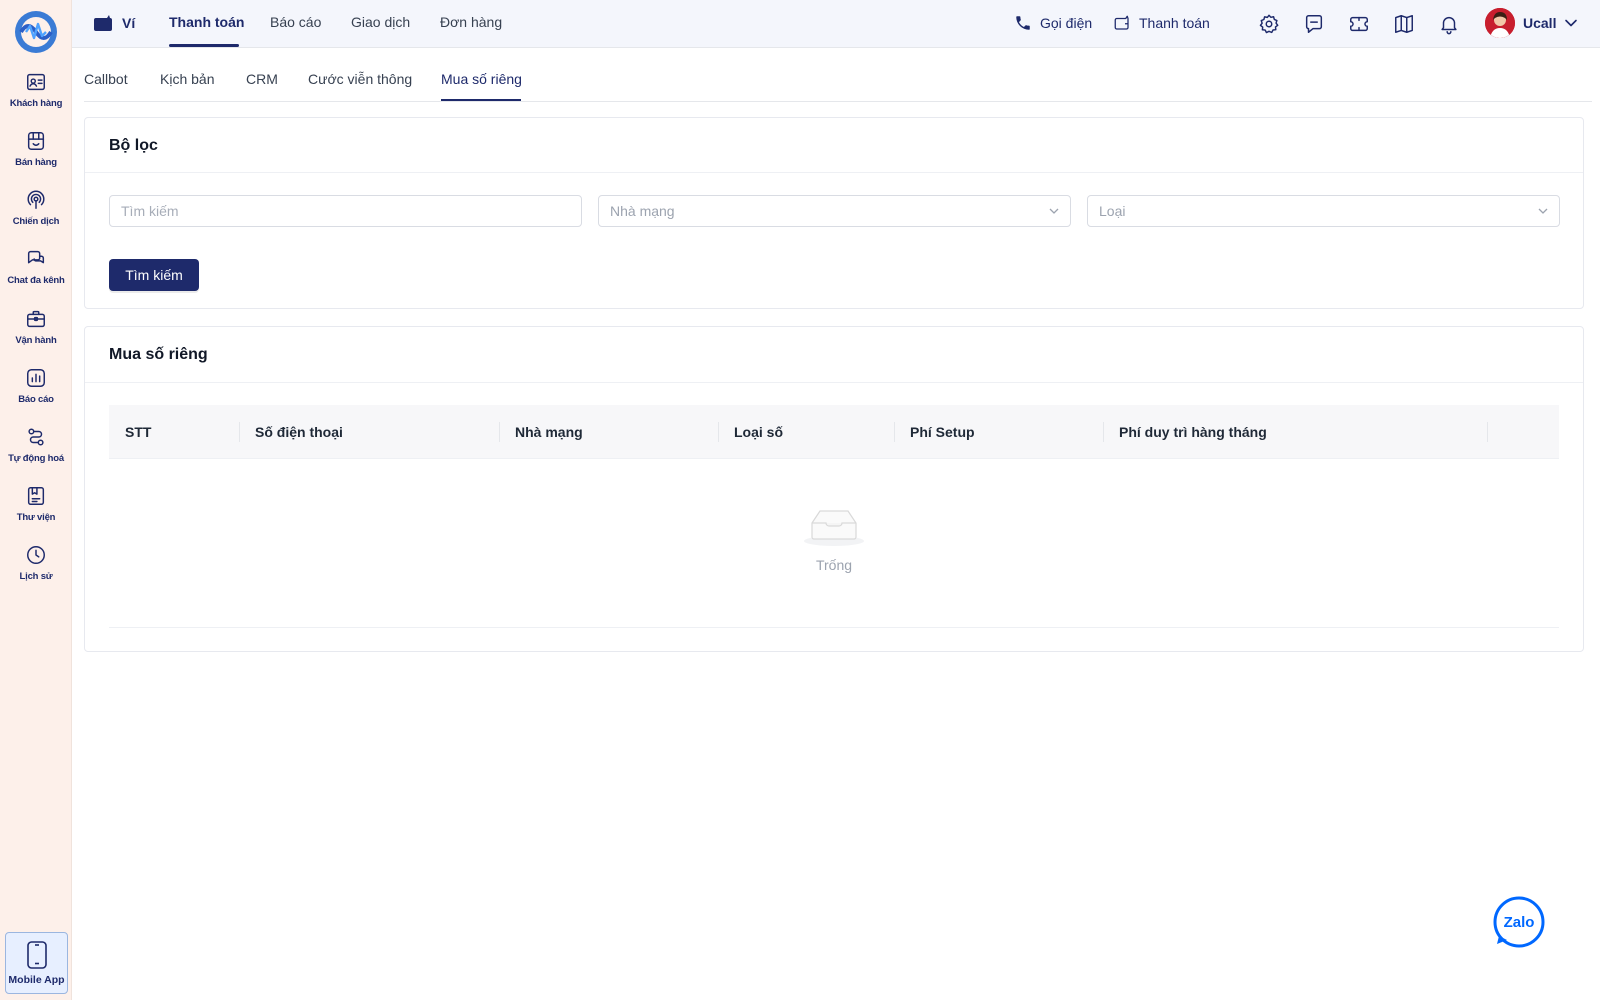 This screenshot has height=1000, width=1600. I want to click on carrier-select: Nhà mạng, so click(834, 211).